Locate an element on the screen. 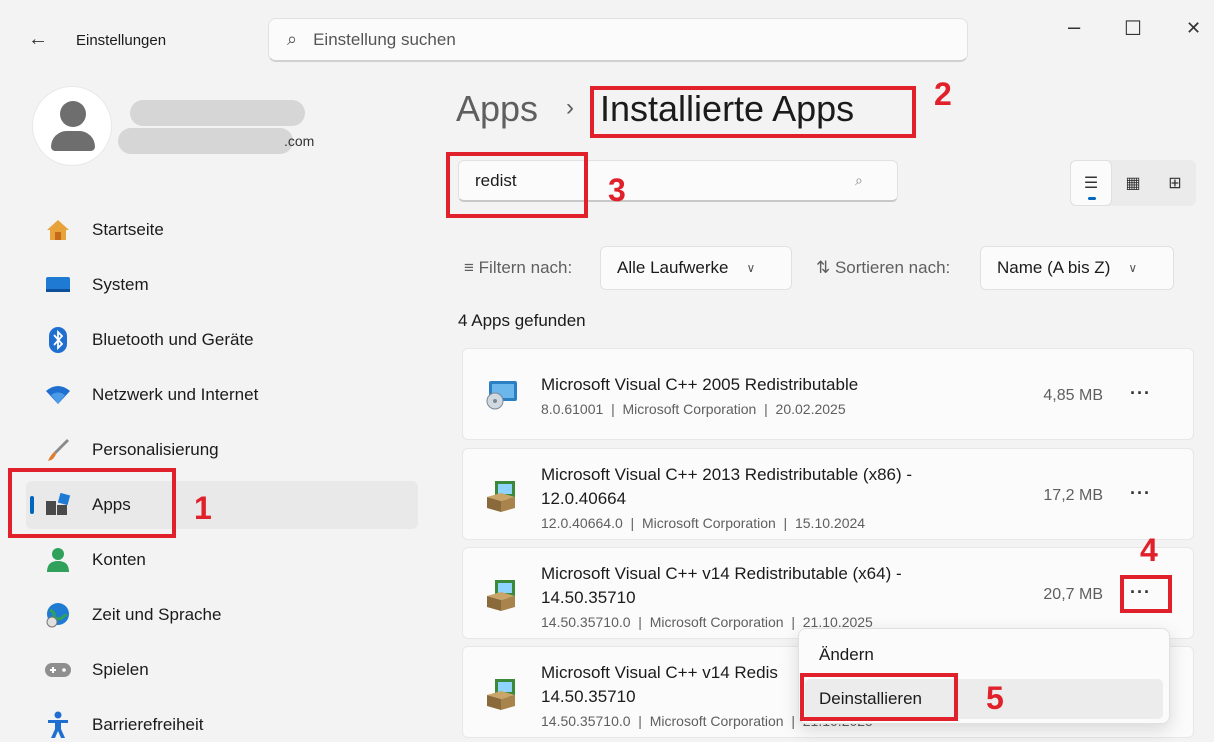 This screenshot has height=742, width=1214. sidebar-item-startseite: Startseite is located at coordinates (222, 230).